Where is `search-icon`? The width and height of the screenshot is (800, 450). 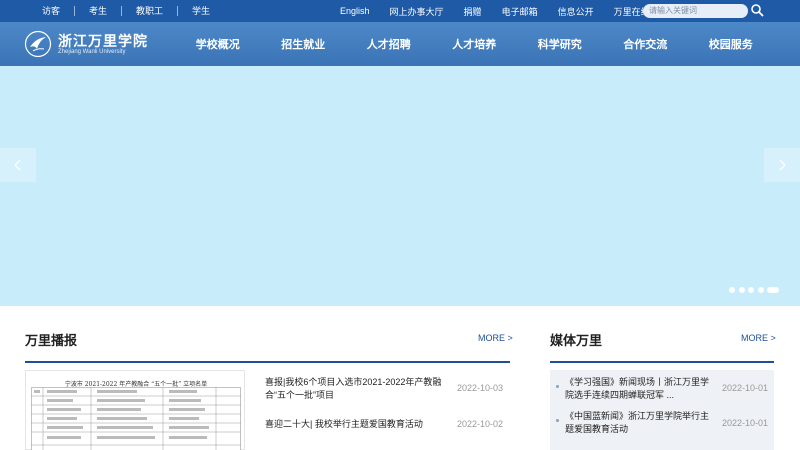
search-icon is located at coordinates (757, 10).